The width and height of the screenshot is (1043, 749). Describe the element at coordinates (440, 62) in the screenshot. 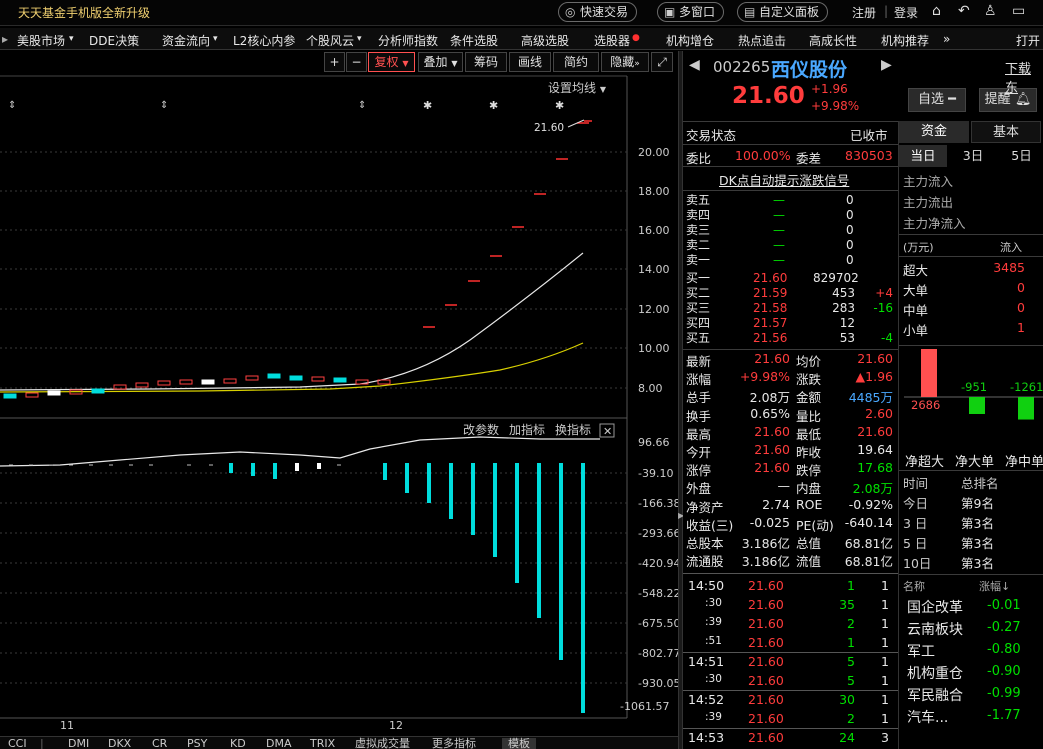

I see `overlay-select: 叠加 ▼` at that location.